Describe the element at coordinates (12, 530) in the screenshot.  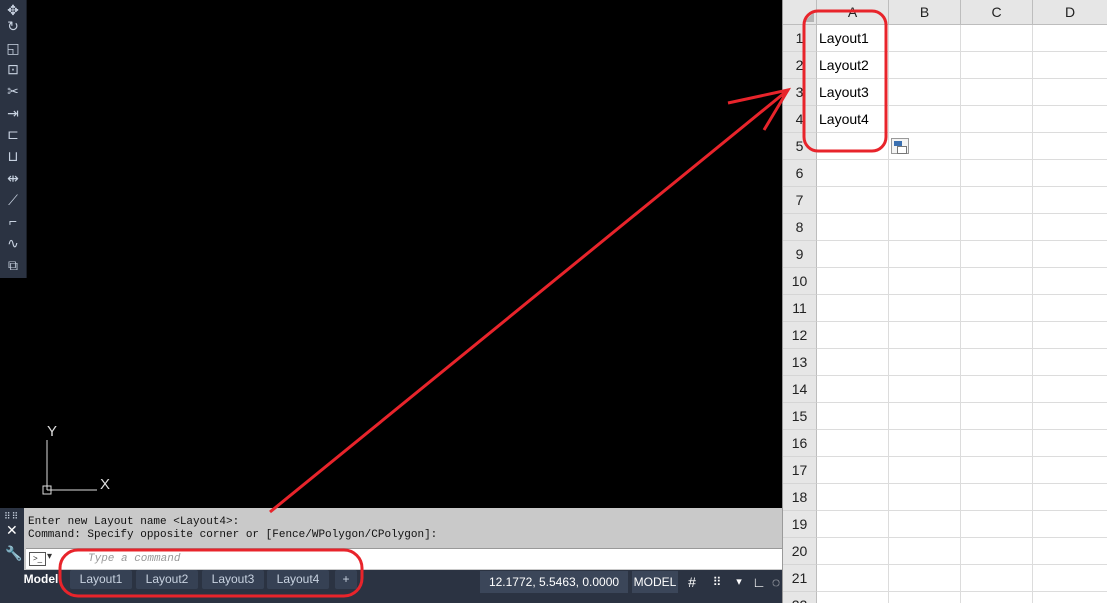
I see `close-icon: ✕` at that location.